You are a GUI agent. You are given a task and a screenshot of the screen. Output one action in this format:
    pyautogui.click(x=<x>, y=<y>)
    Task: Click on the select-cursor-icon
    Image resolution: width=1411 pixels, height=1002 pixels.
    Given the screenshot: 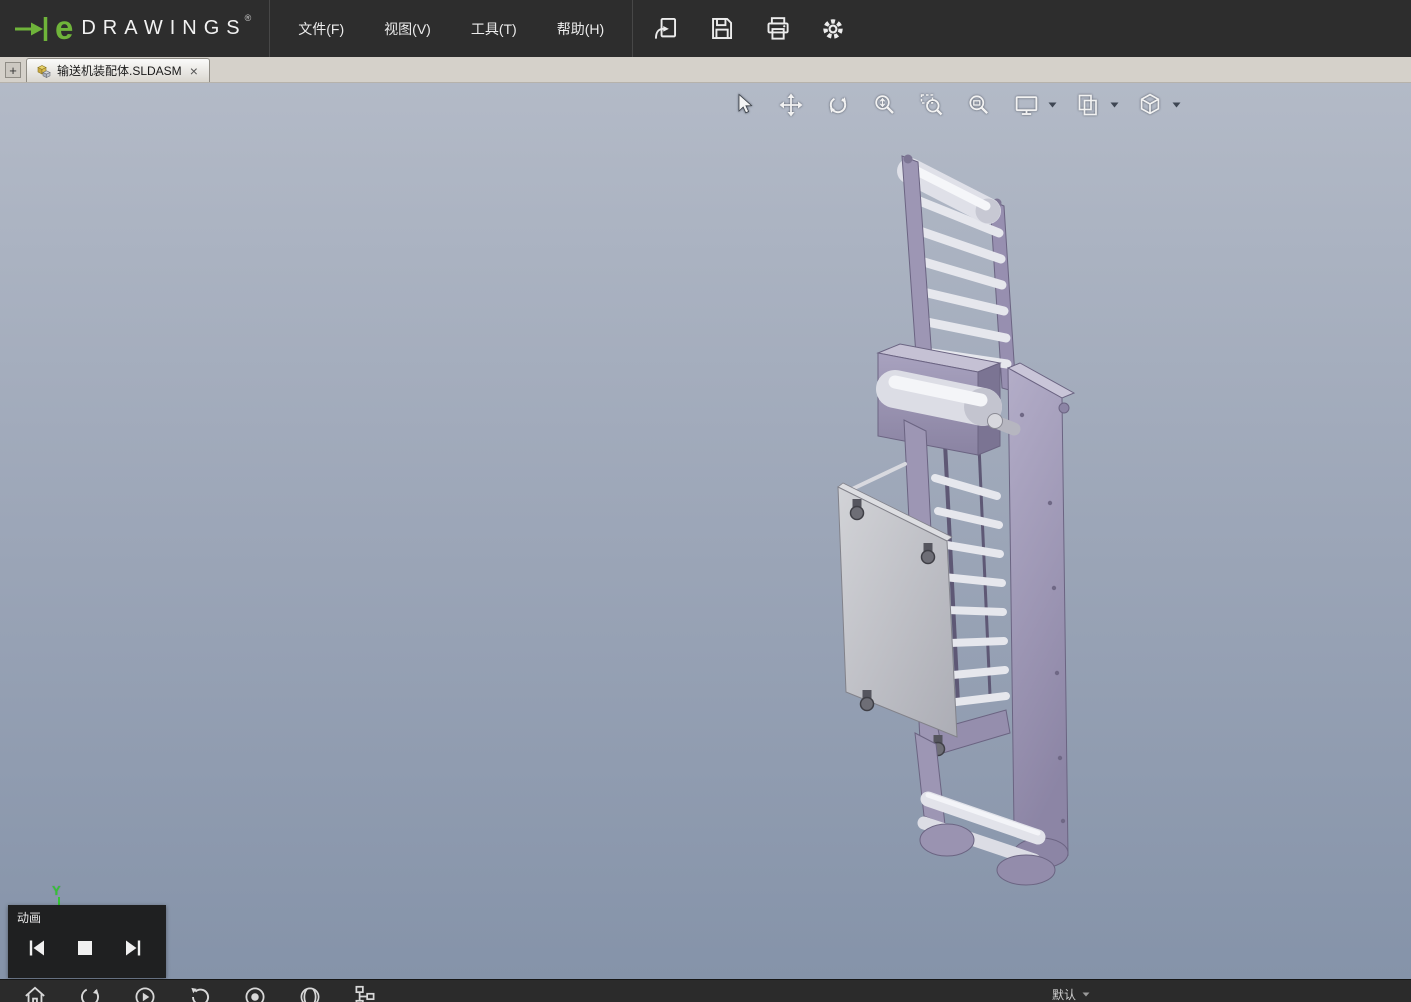 What is the action you would take?
    pyautogui.click(x=745, y=103)
    